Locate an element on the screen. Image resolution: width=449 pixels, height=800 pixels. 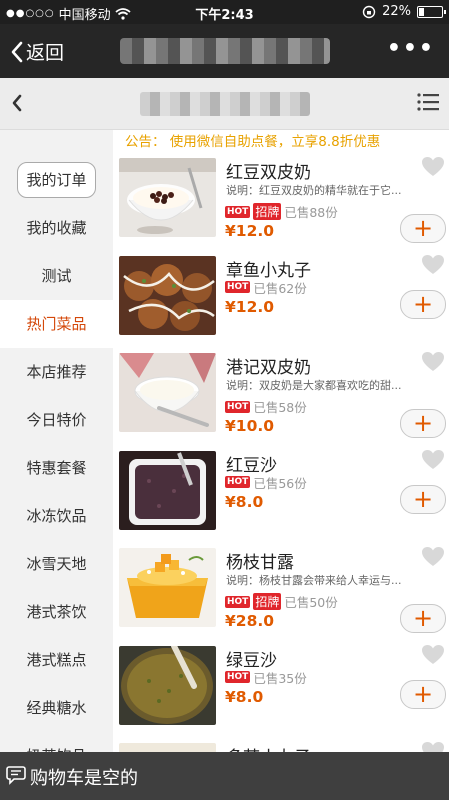
shop-name-redacted is located at coordinates (225, 104).